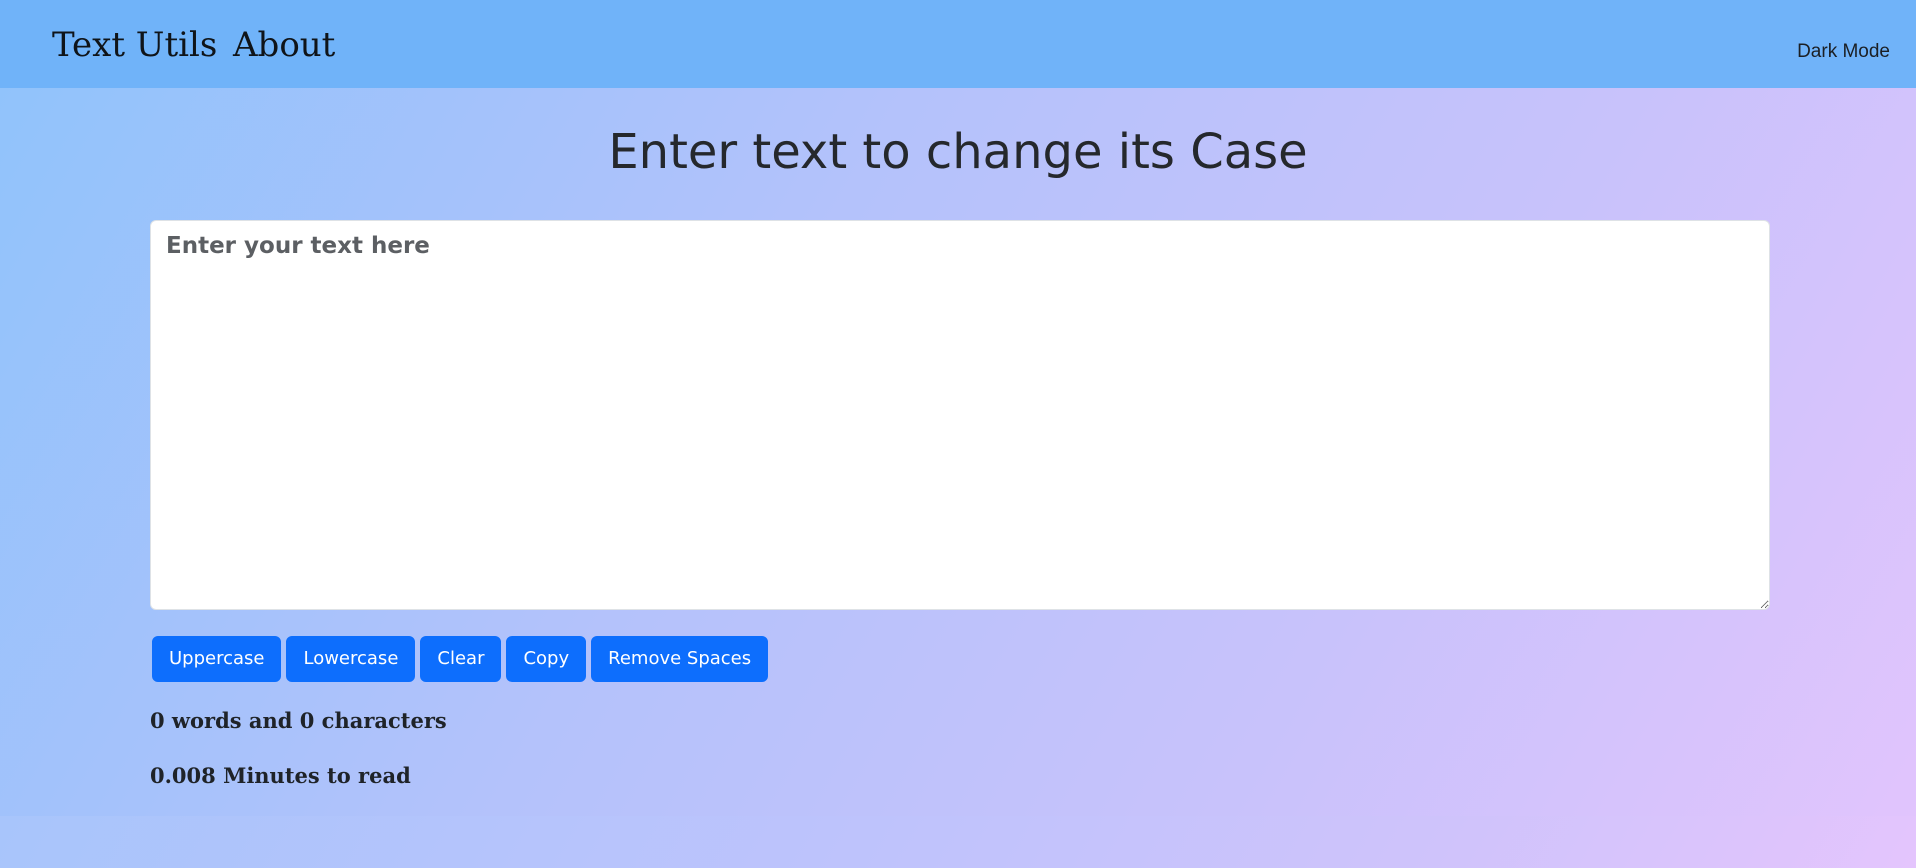  What do you see at coordinates (1843, 52) in the screenshot?
I see `dark-mode-toggle: Dark Mode` at bounding box center [1843, 52].